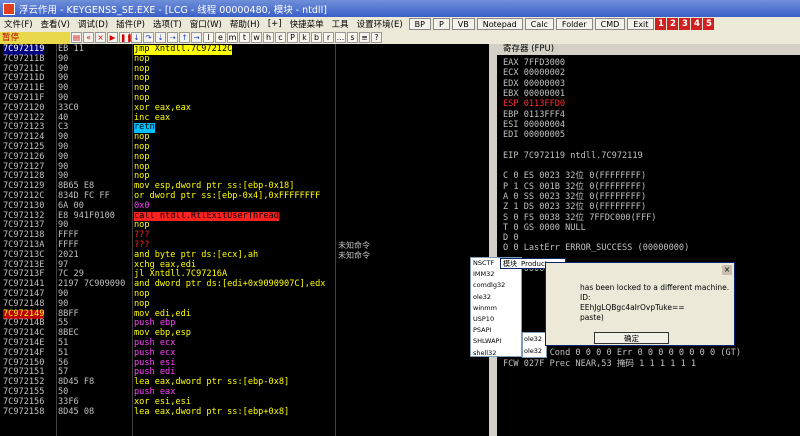 Image resolution: width=800 pixels, height=436 pixels. What do you see at coordinates (661, 24) in the screenshot?
I see `number-button: 1` at bounding box center [661, 24].